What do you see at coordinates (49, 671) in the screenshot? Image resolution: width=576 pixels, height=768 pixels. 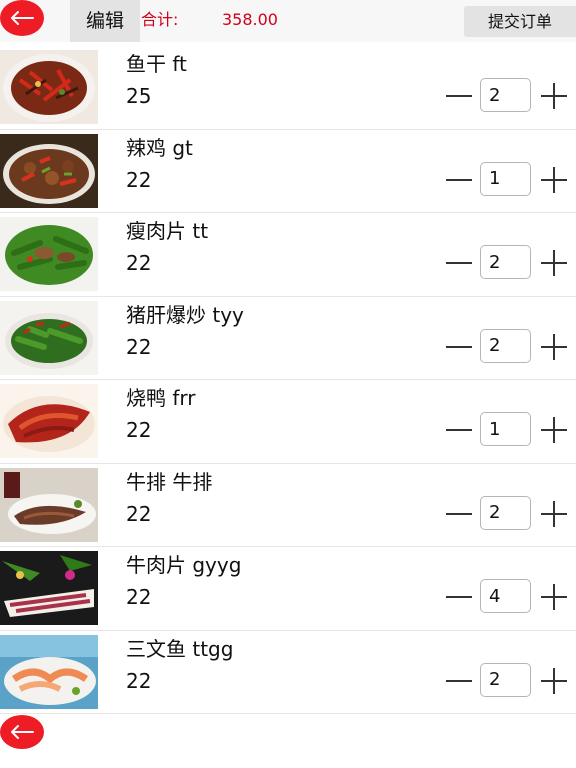 I see `salmon-dish-image` at bounding box center [49, 671].